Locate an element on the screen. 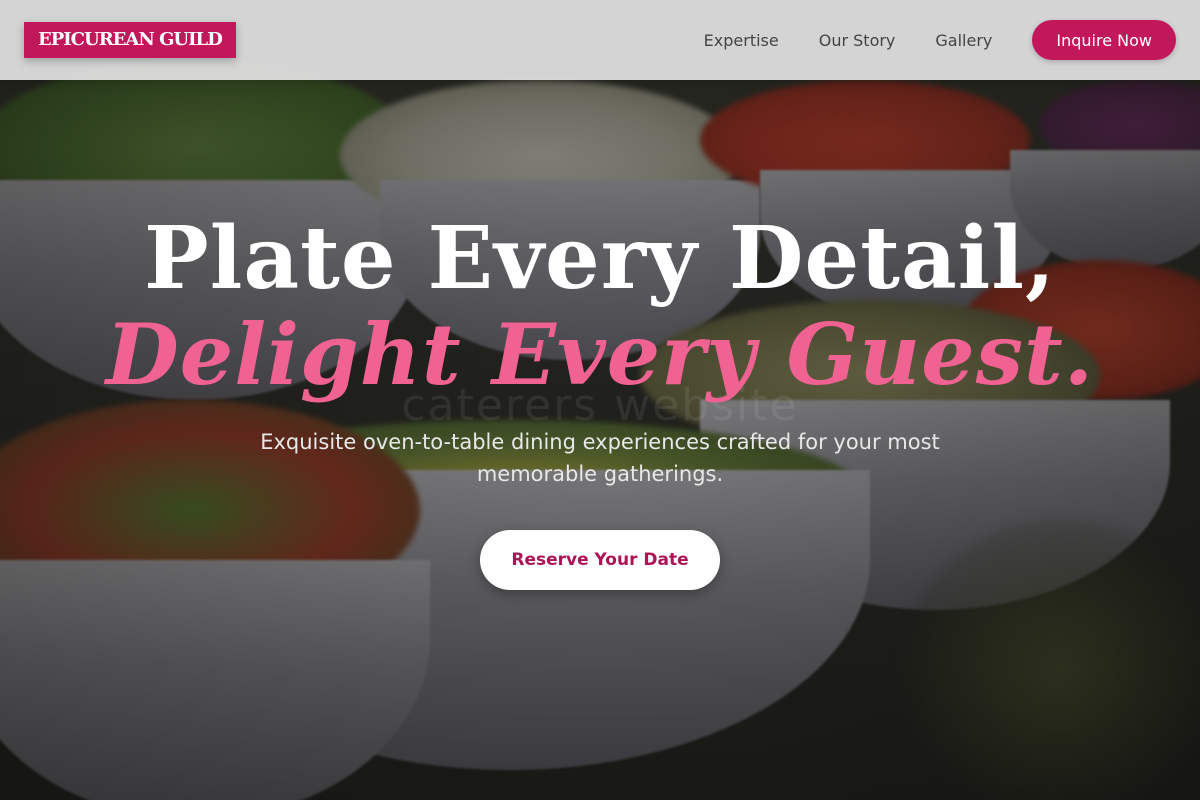  hero-headline-line-1: Plate Every Detail, is located at coordinates (600, 258).